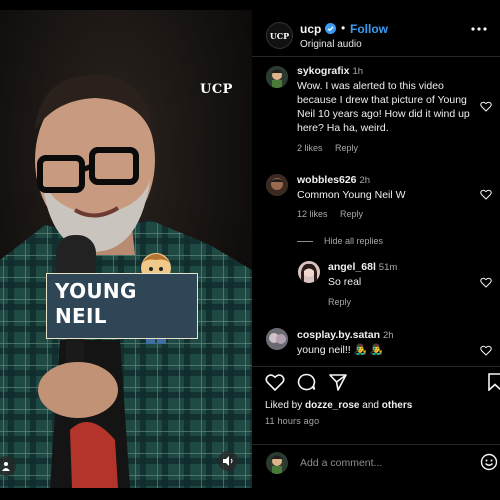  Describe the element at coordinates (6, 466) in the screenshot. I see `person-icon` at that location.